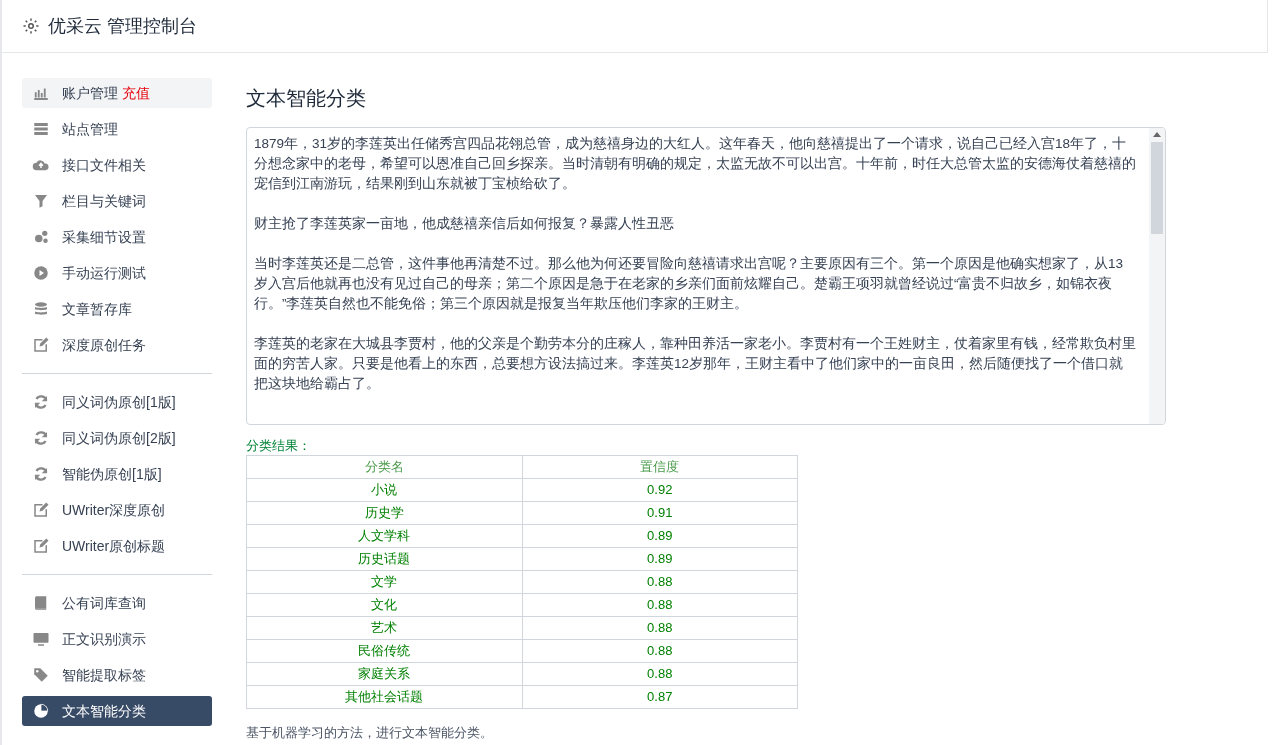 The image size is (1280, 745). I want to click on table-cell: 家庭关系, so click(384, 674).